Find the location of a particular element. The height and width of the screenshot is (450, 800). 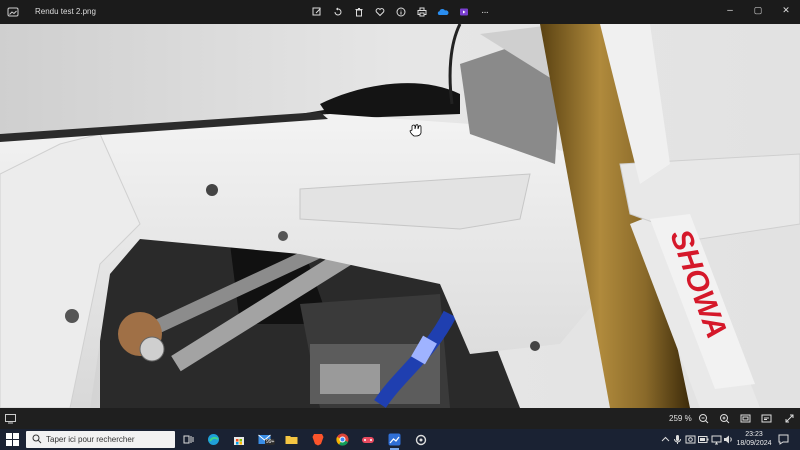

clipchamp-icon is located at coordinates (463, 12).